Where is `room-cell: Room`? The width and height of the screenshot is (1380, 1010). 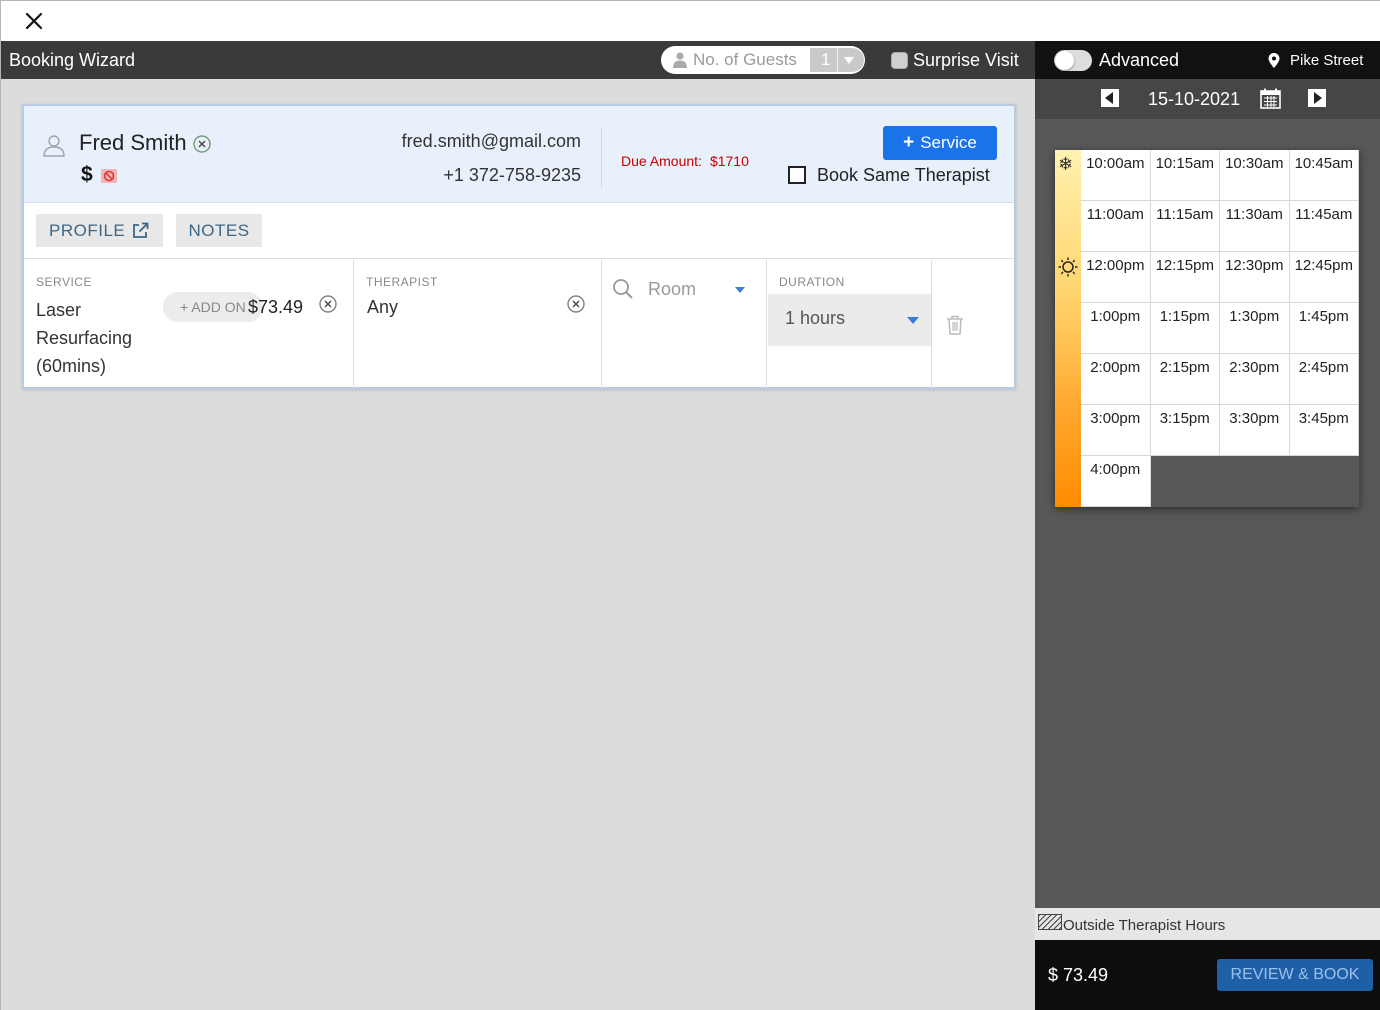
room-cell: Room is located at coordinates (684, 324).